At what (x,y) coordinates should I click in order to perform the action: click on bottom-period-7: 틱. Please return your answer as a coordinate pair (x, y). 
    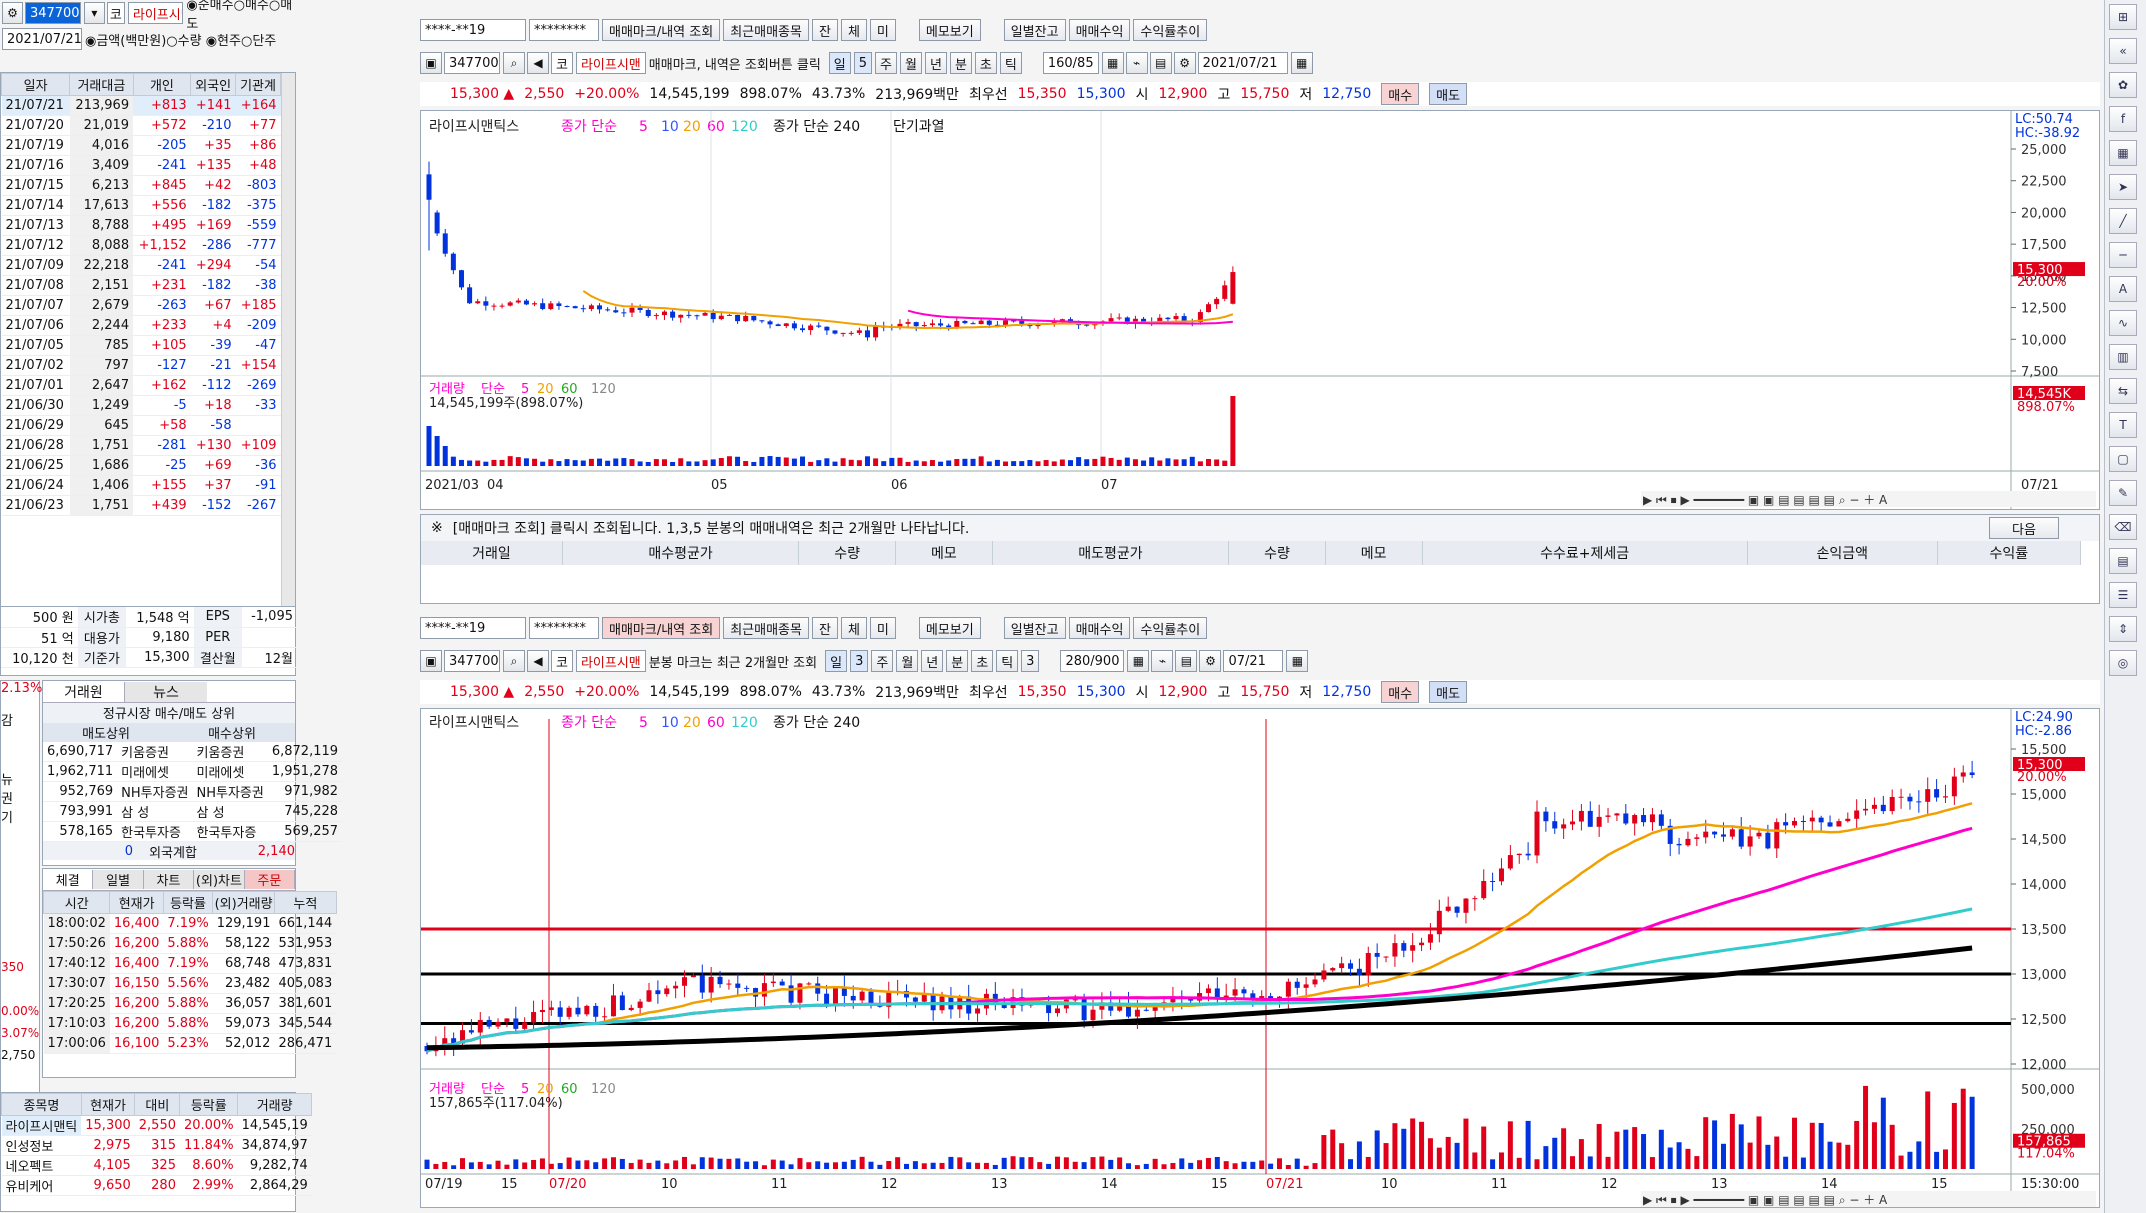
    Looking at the image, I should click on (1007, 661).